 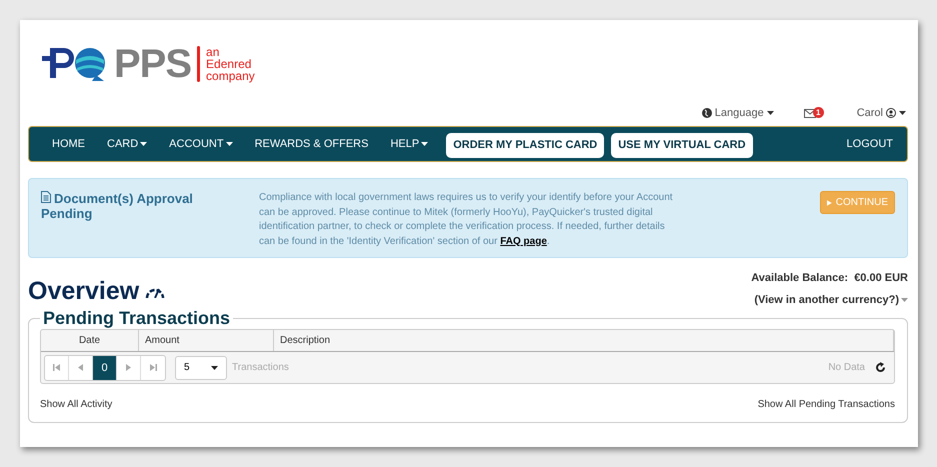 What do you see at coordinates (525, 145) in the screenshot?
I see `nav-button: ORDER MY PLASTIC CARD` at bounding box center [525, 145].